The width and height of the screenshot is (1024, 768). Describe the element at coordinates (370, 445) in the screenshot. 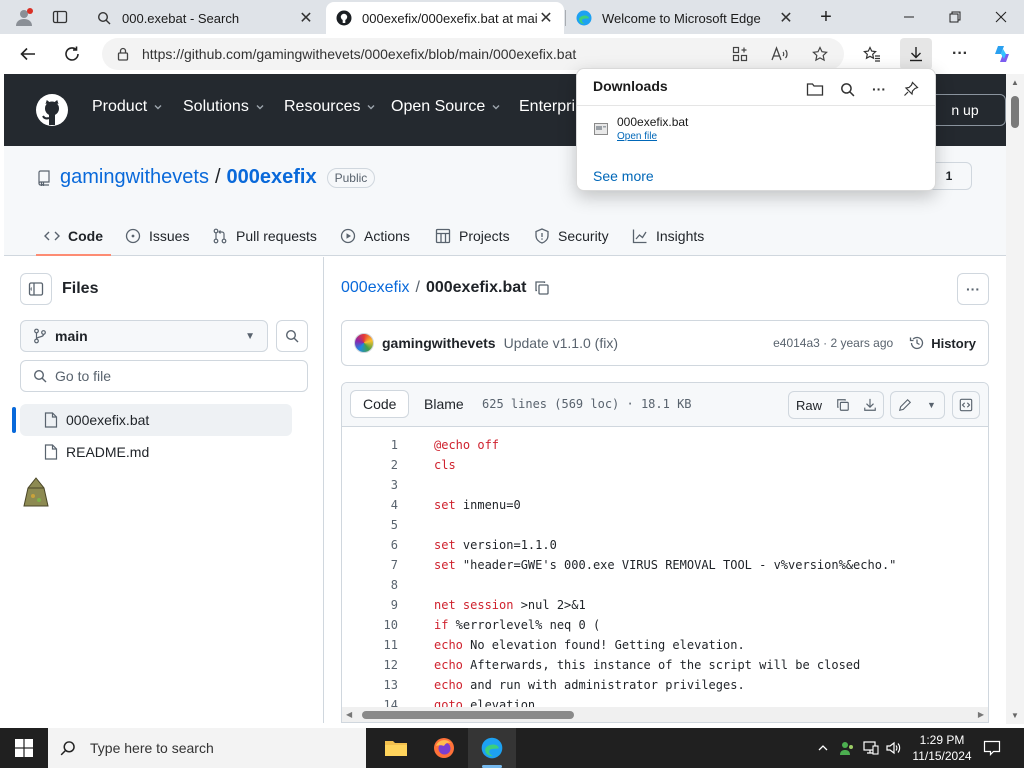

I see `line-number: 1` at that location.